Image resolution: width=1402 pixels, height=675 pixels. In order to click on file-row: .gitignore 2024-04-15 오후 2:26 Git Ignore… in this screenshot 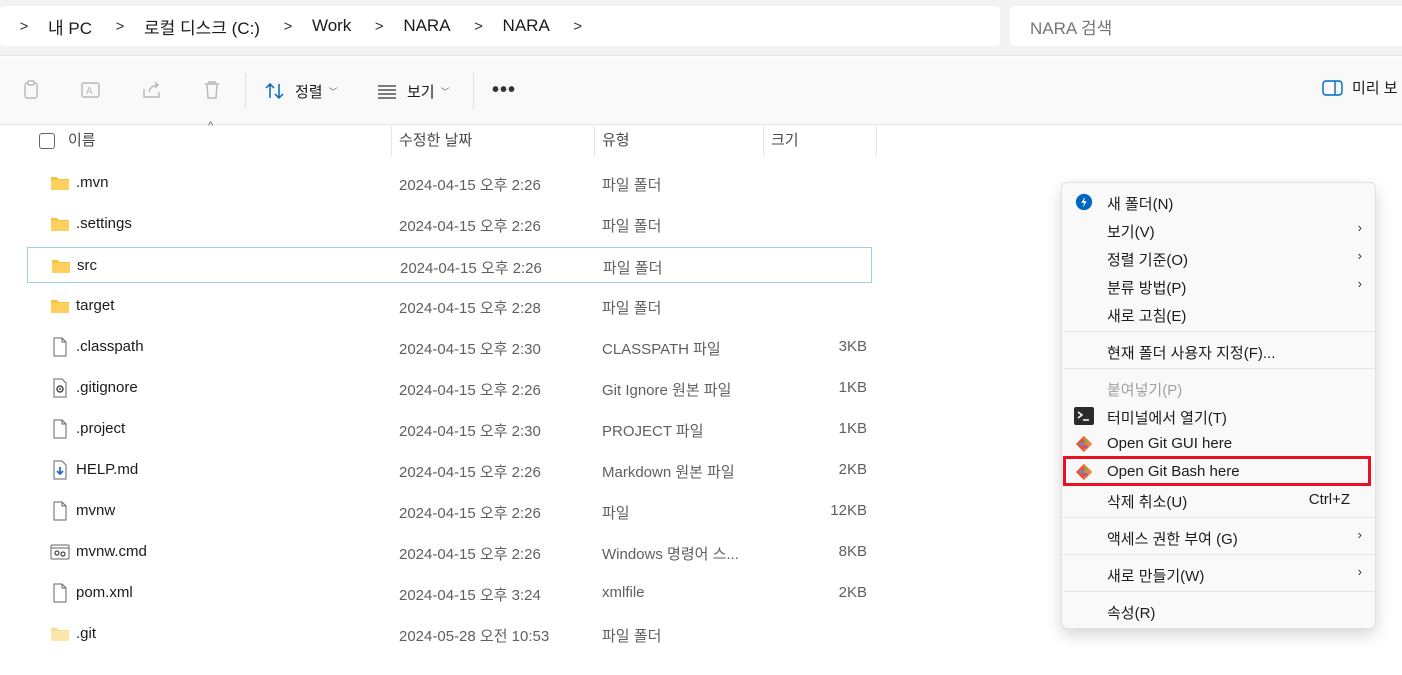, I will do `click(449, 388)`.